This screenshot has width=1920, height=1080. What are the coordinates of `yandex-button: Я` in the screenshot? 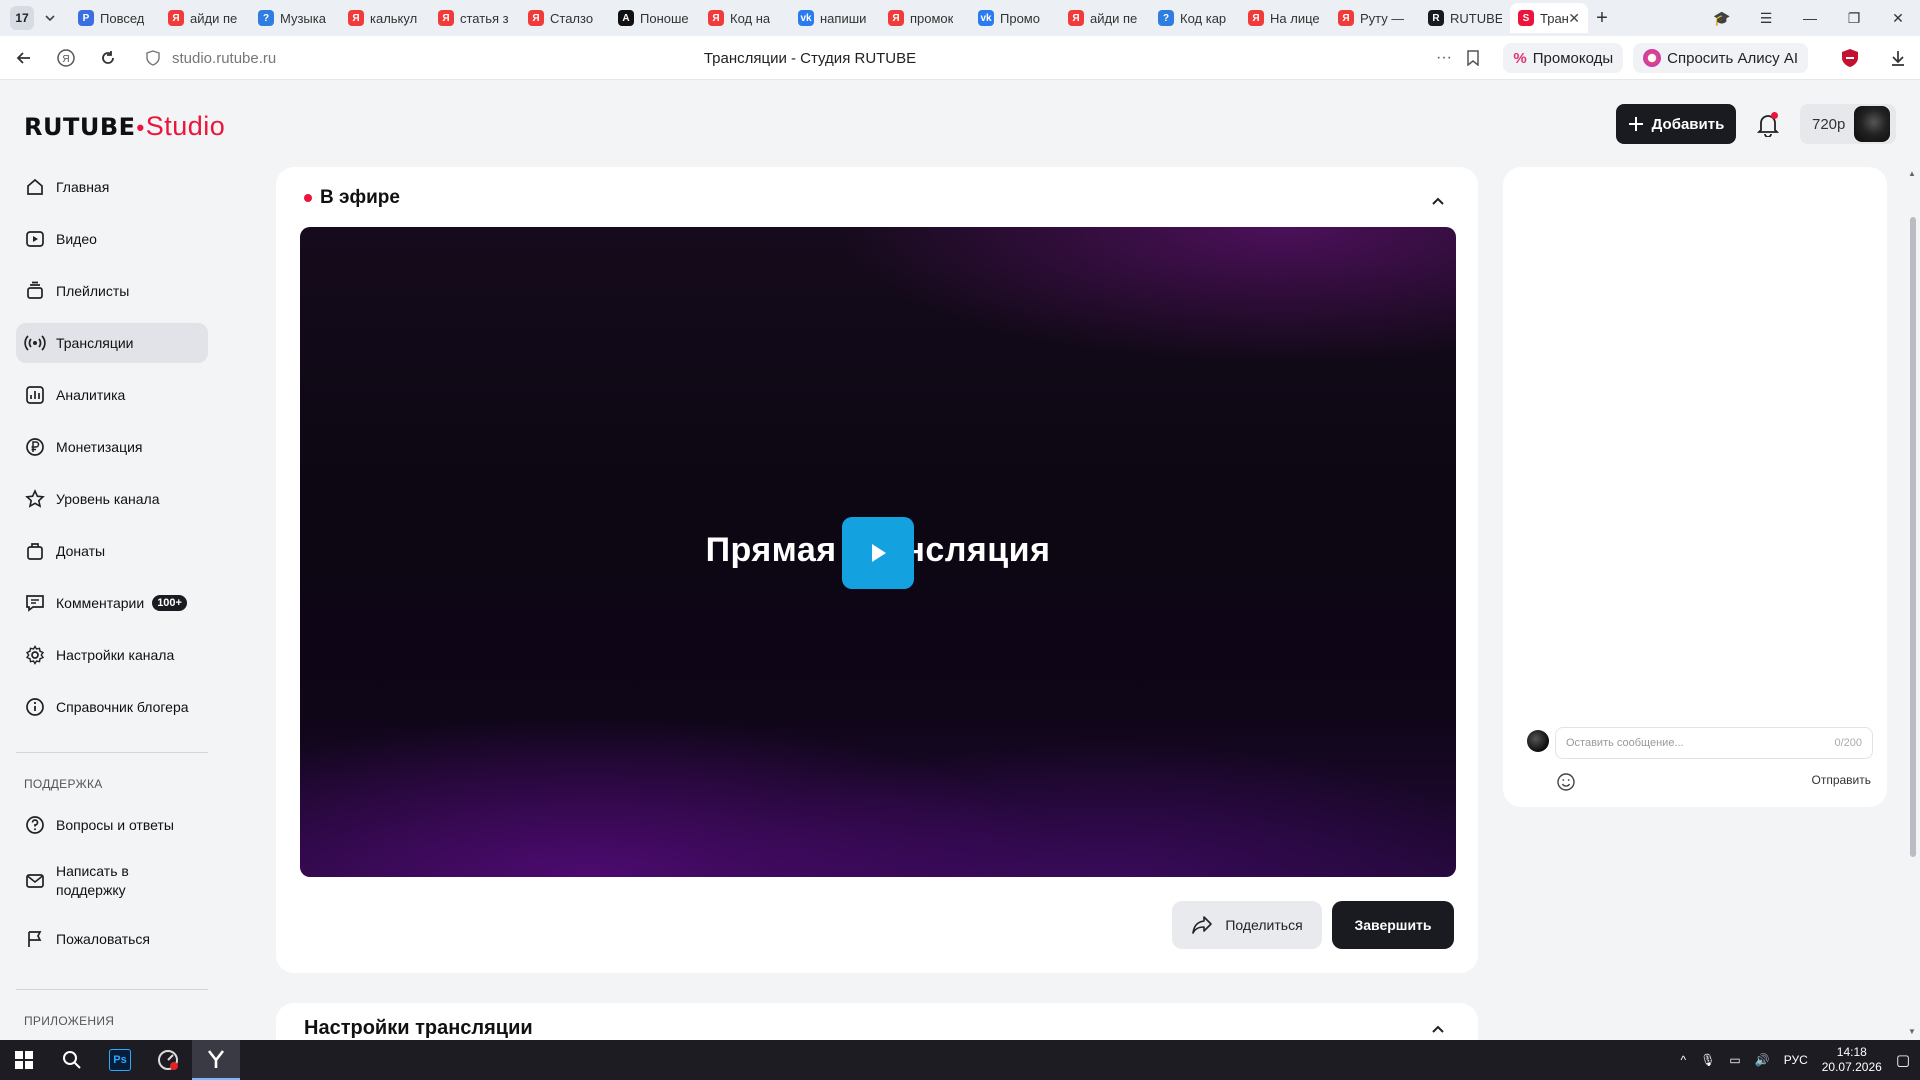 It's located at (66, 58).